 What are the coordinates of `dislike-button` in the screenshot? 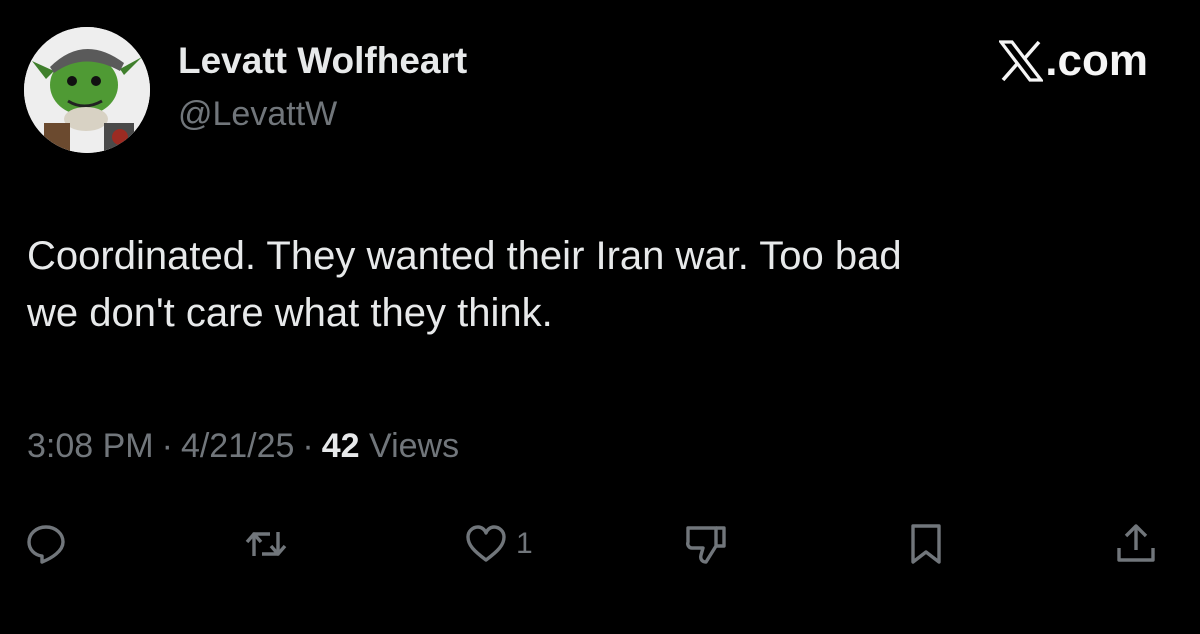 It's located at (706, 544).